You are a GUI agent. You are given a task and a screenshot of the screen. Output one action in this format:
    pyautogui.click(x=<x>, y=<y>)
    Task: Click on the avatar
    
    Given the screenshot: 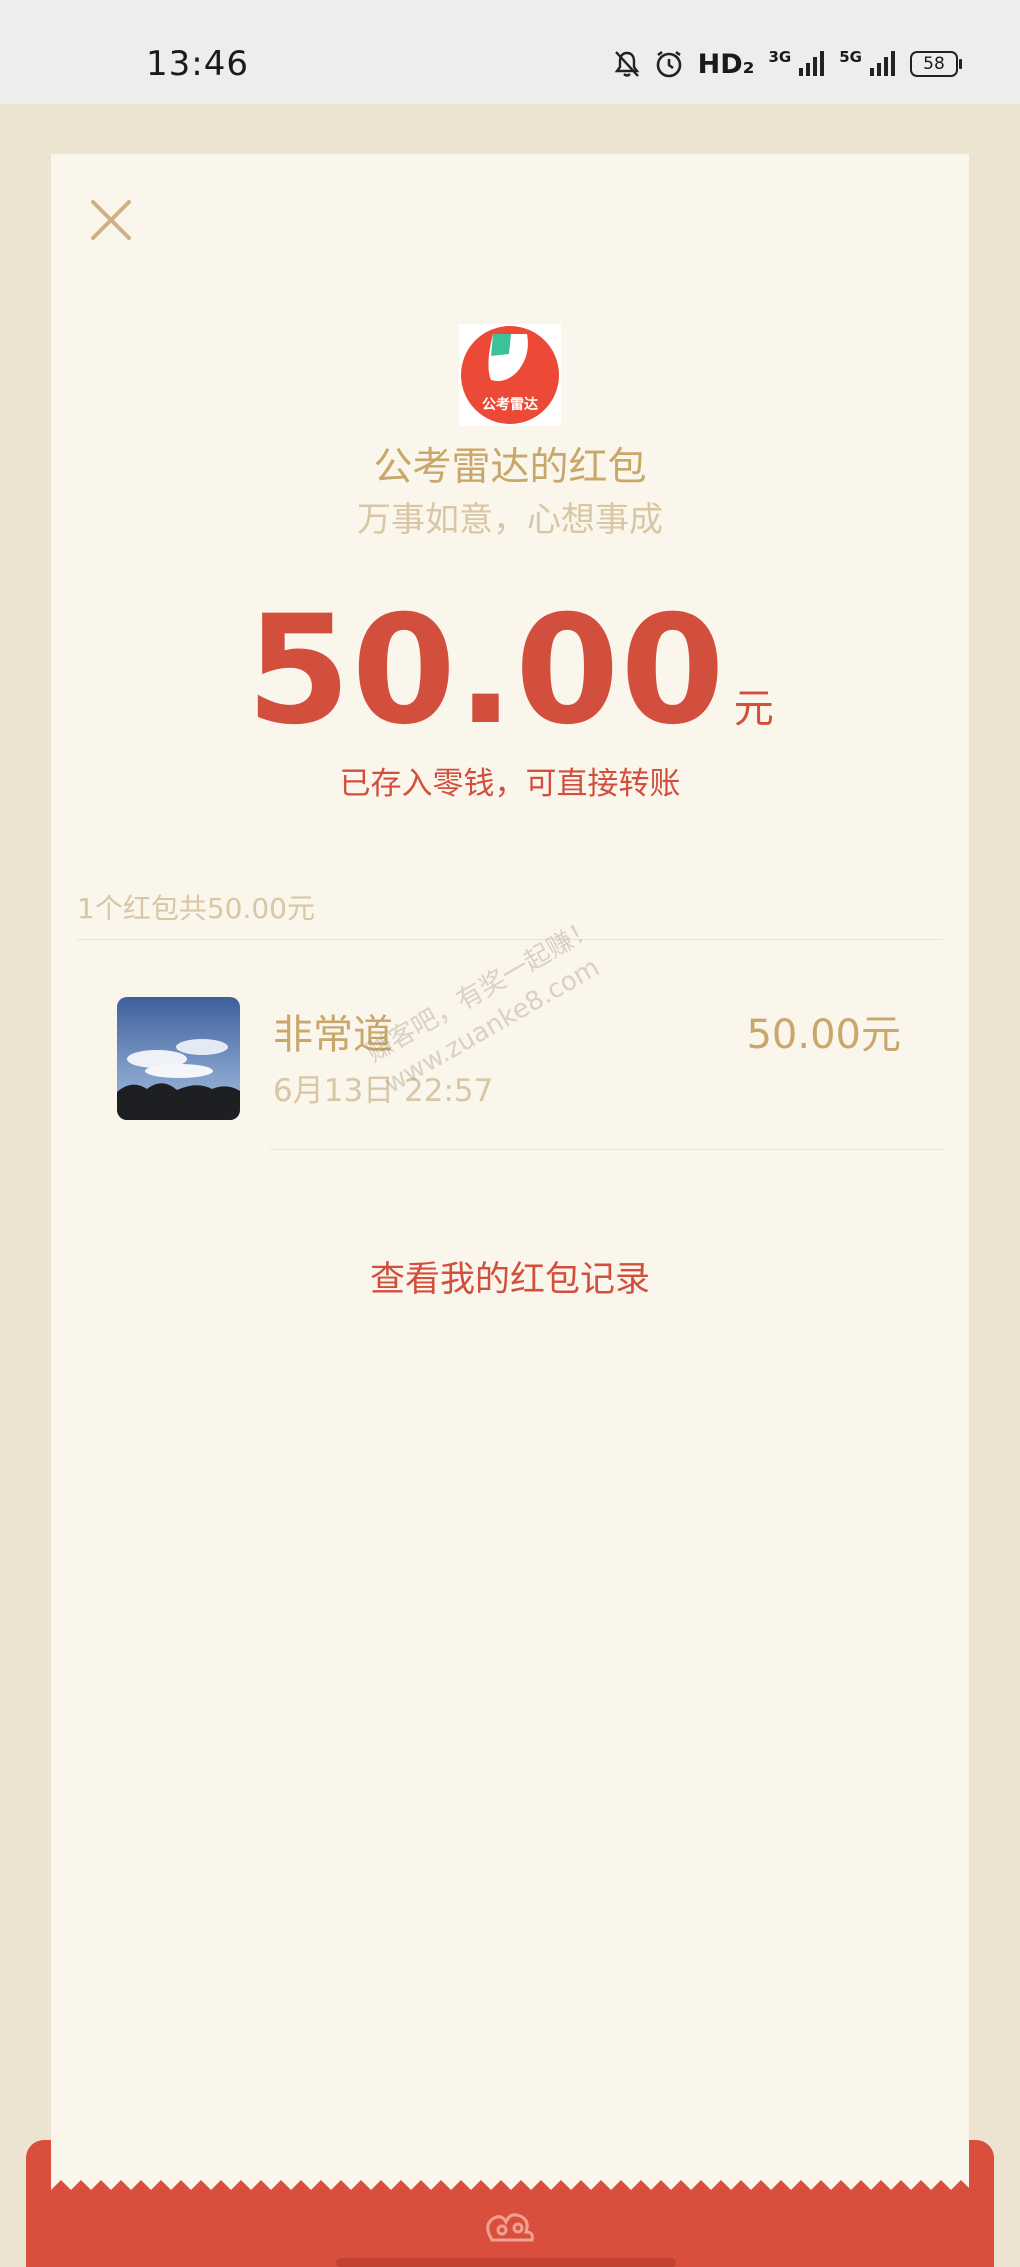 What is the action you would take?
    pyautogui.click(x=178, y=1058)
    